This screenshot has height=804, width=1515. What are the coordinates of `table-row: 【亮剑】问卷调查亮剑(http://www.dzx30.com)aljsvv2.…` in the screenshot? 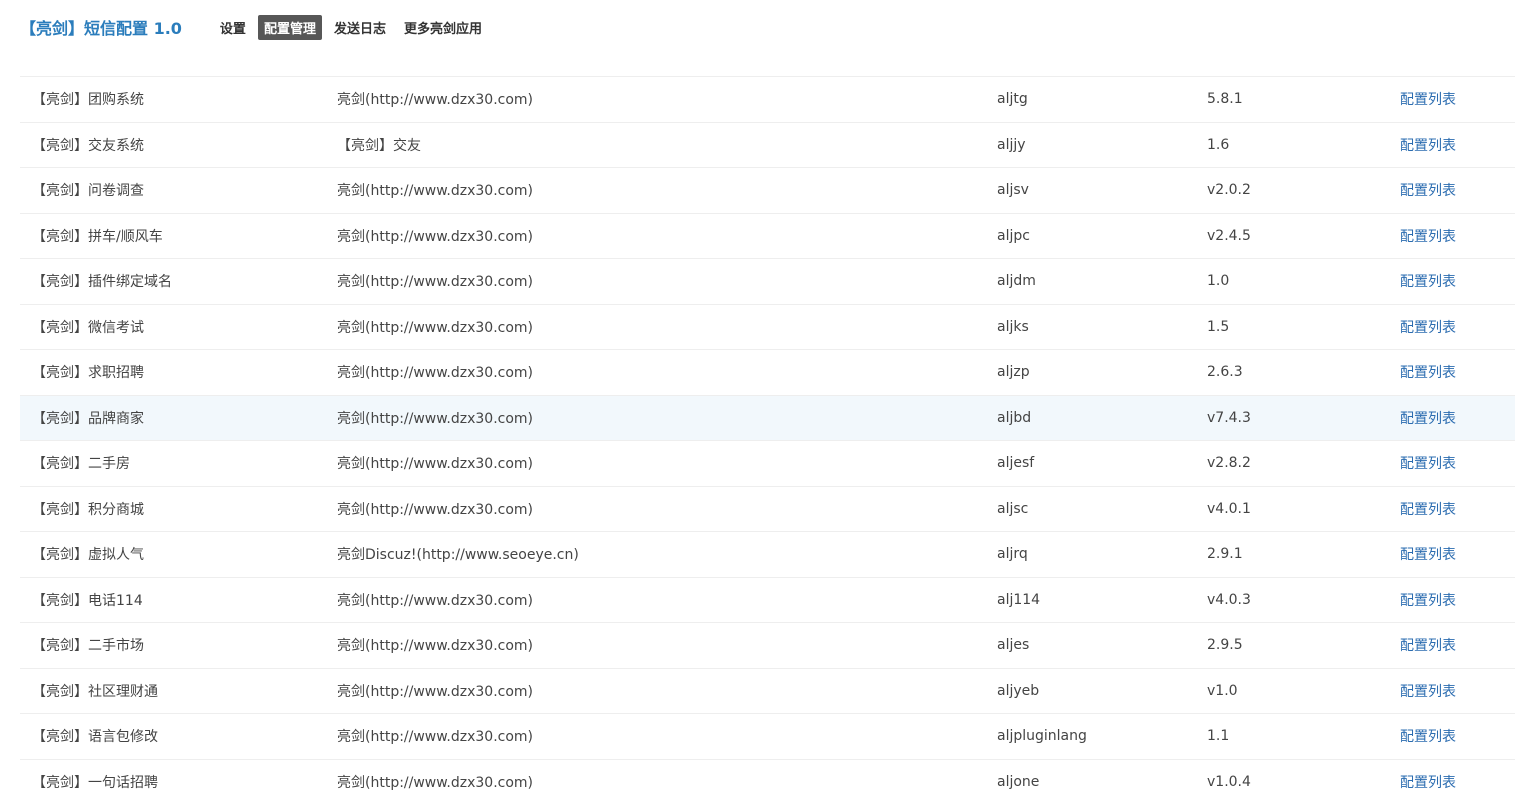 It's located at (767, 191).